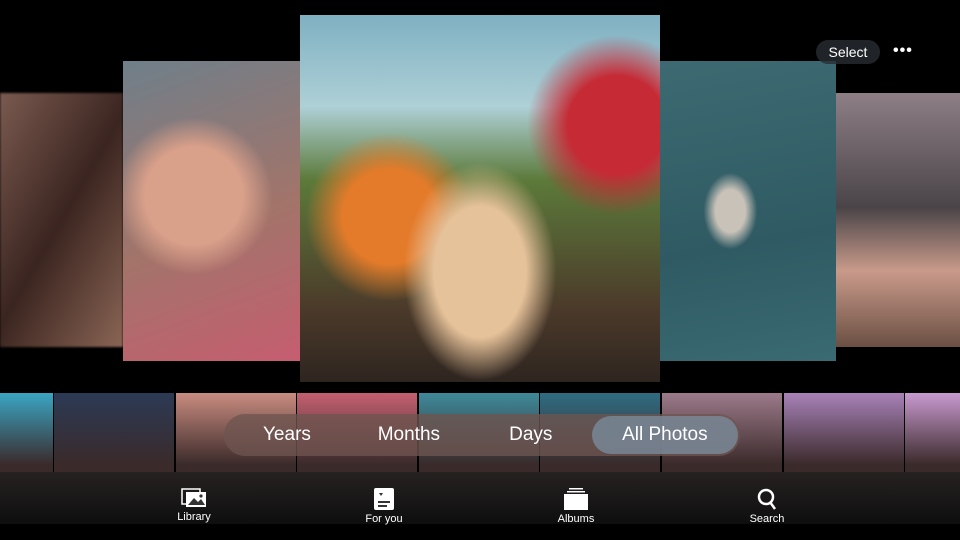 This screenshot has height=540, width=960. Describe the element at coordinates (576, 519) in the screenshot. I see `tab-label: Albums` at that location.